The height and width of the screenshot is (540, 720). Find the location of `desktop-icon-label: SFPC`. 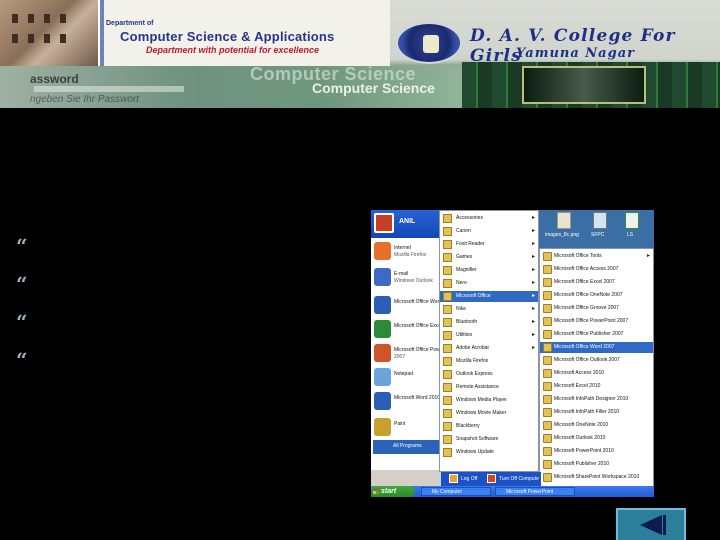

desktop-icon-label: SFPC is located at coordinates (598, 235).